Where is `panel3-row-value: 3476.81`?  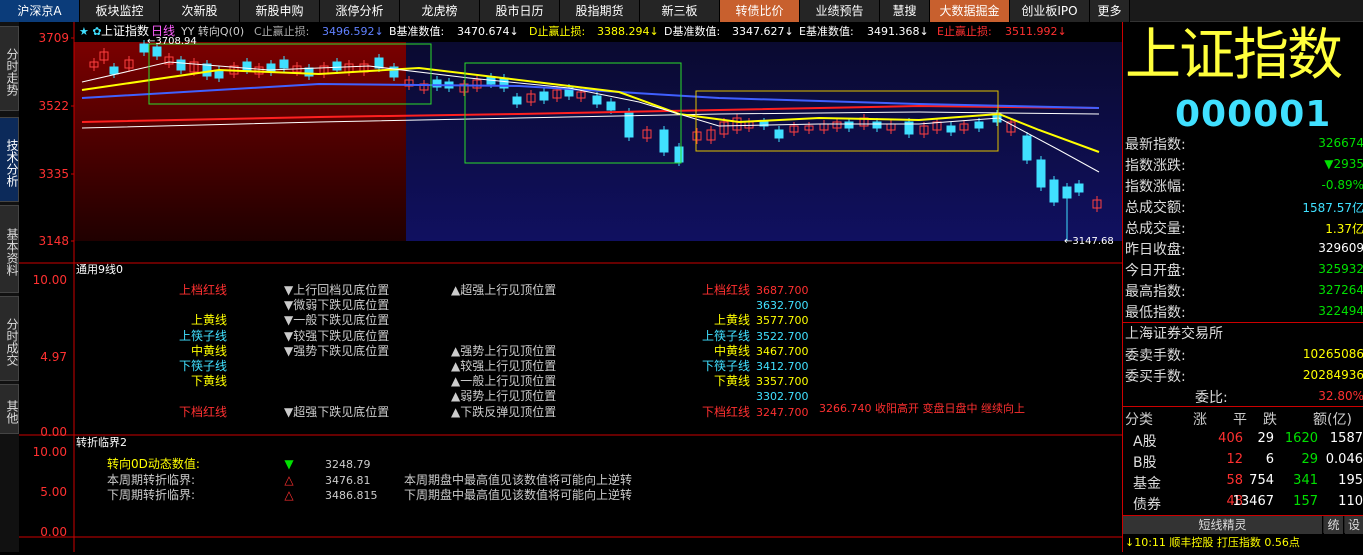 panel3-row-value: 3476.81 is located at coordinates (348, 480).